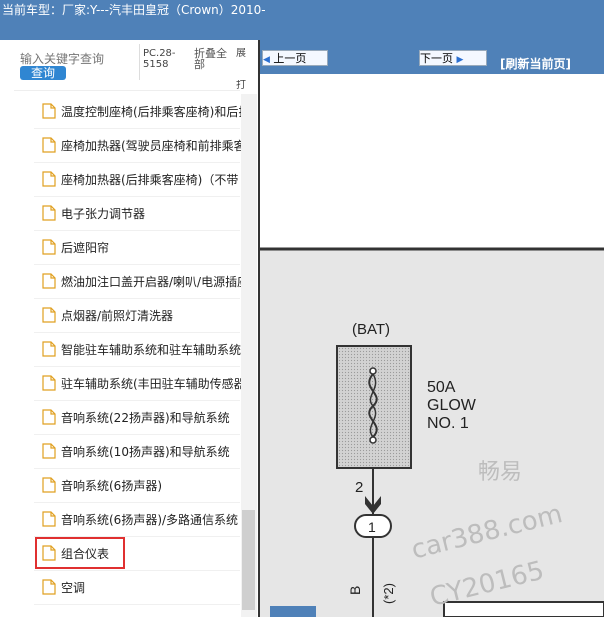 This screenshot has height=621, width=604. Describe the element at coordinates (139, 62) in the screenshot. I see `header-divider` at that location.